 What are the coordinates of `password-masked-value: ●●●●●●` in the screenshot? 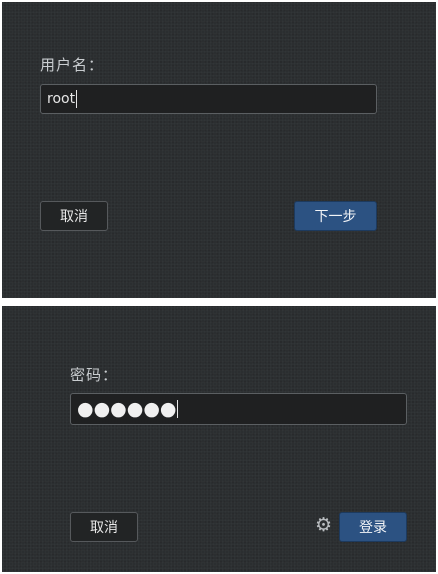 It's located at (127, 408).